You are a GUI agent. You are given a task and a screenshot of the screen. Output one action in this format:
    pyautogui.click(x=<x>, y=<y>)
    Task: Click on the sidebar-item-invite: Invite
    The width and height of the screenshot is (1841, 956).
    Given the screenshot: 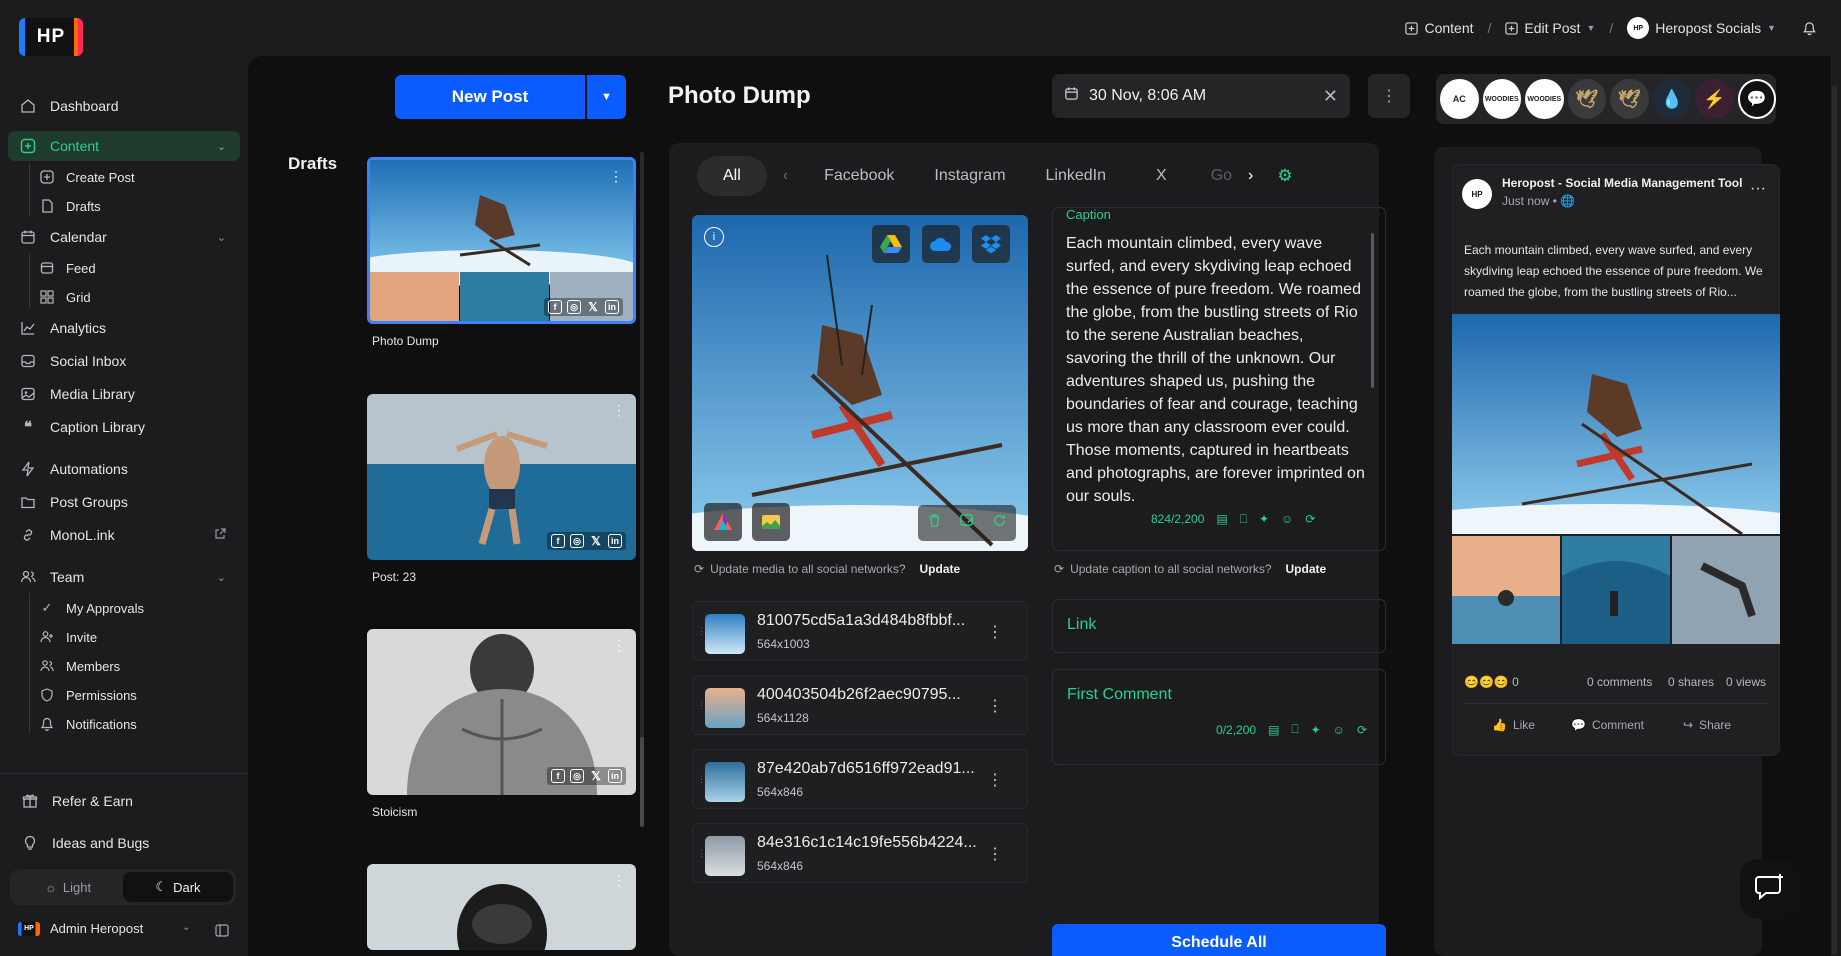 What is the action you would take?
    pyautogui.click(x=135, y=637)
    